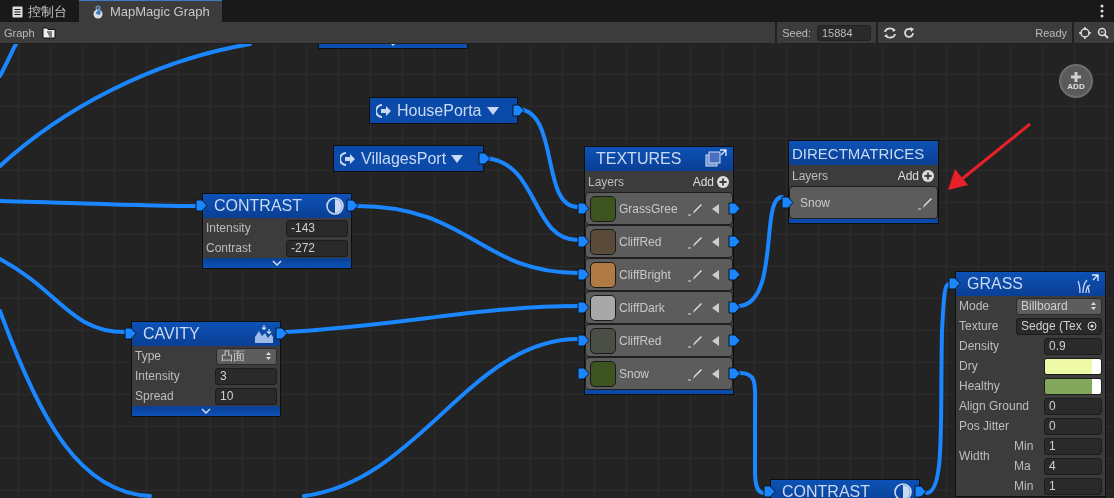 Image resolution: width=1114 pixels, height=498 pixels. I want to click on number-field: -143, so click(317, 228).